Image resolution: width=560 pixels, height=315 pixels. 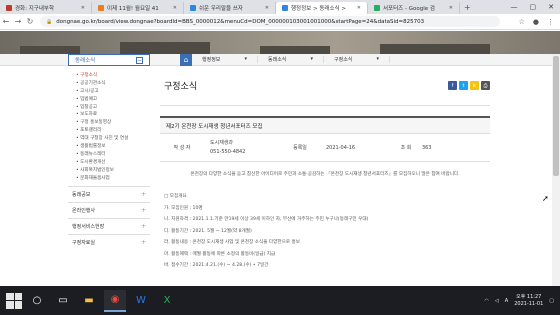 I want to click on new-tab-button: +, so click(x=467, y=7).